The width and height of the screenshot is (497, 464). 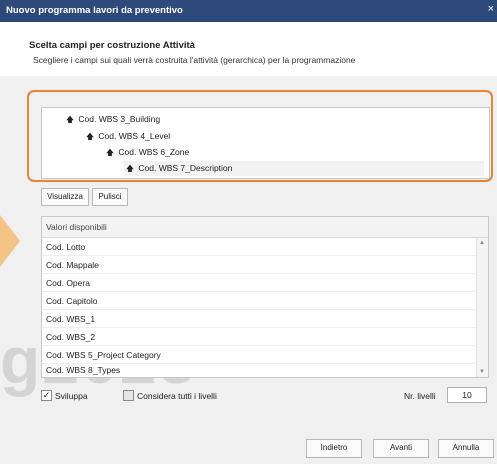 What do you see at coordinates (260, 301) in the screenshot?
I see `list-item: Cod. Capitolo` at bounding box center [260, 301].